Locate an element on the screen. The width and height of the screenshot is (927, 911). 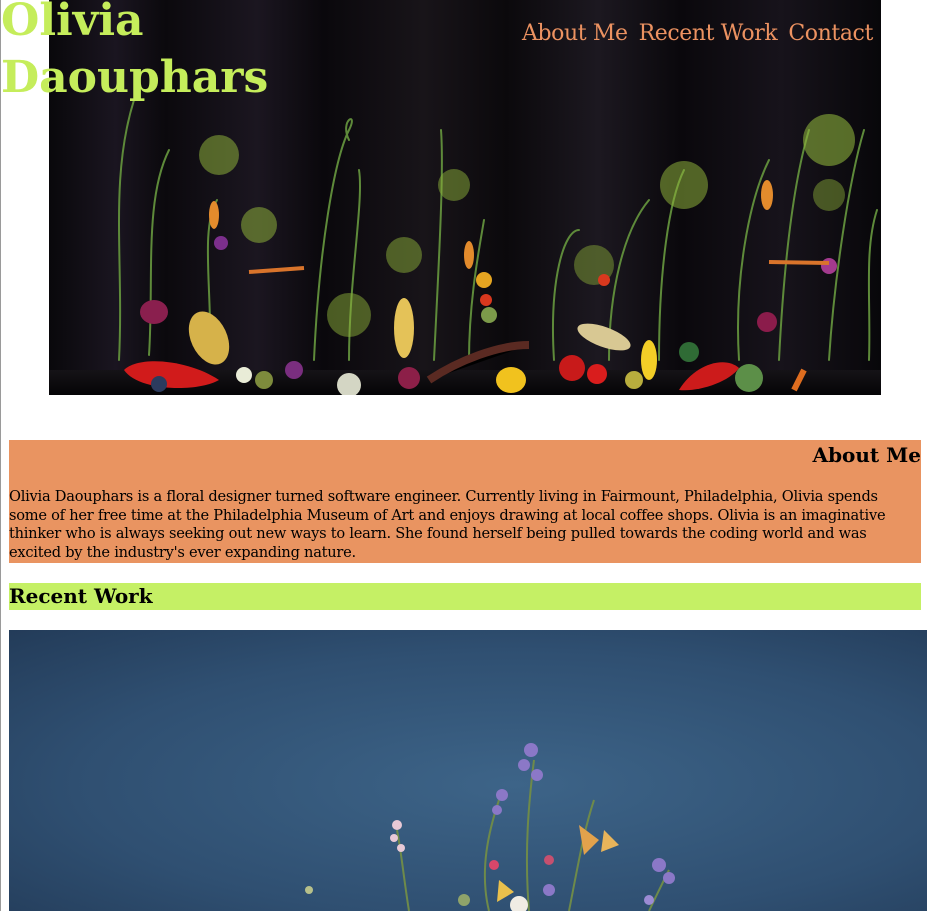
recent-work-section: Recent Work is located at coordinates (465, 596).